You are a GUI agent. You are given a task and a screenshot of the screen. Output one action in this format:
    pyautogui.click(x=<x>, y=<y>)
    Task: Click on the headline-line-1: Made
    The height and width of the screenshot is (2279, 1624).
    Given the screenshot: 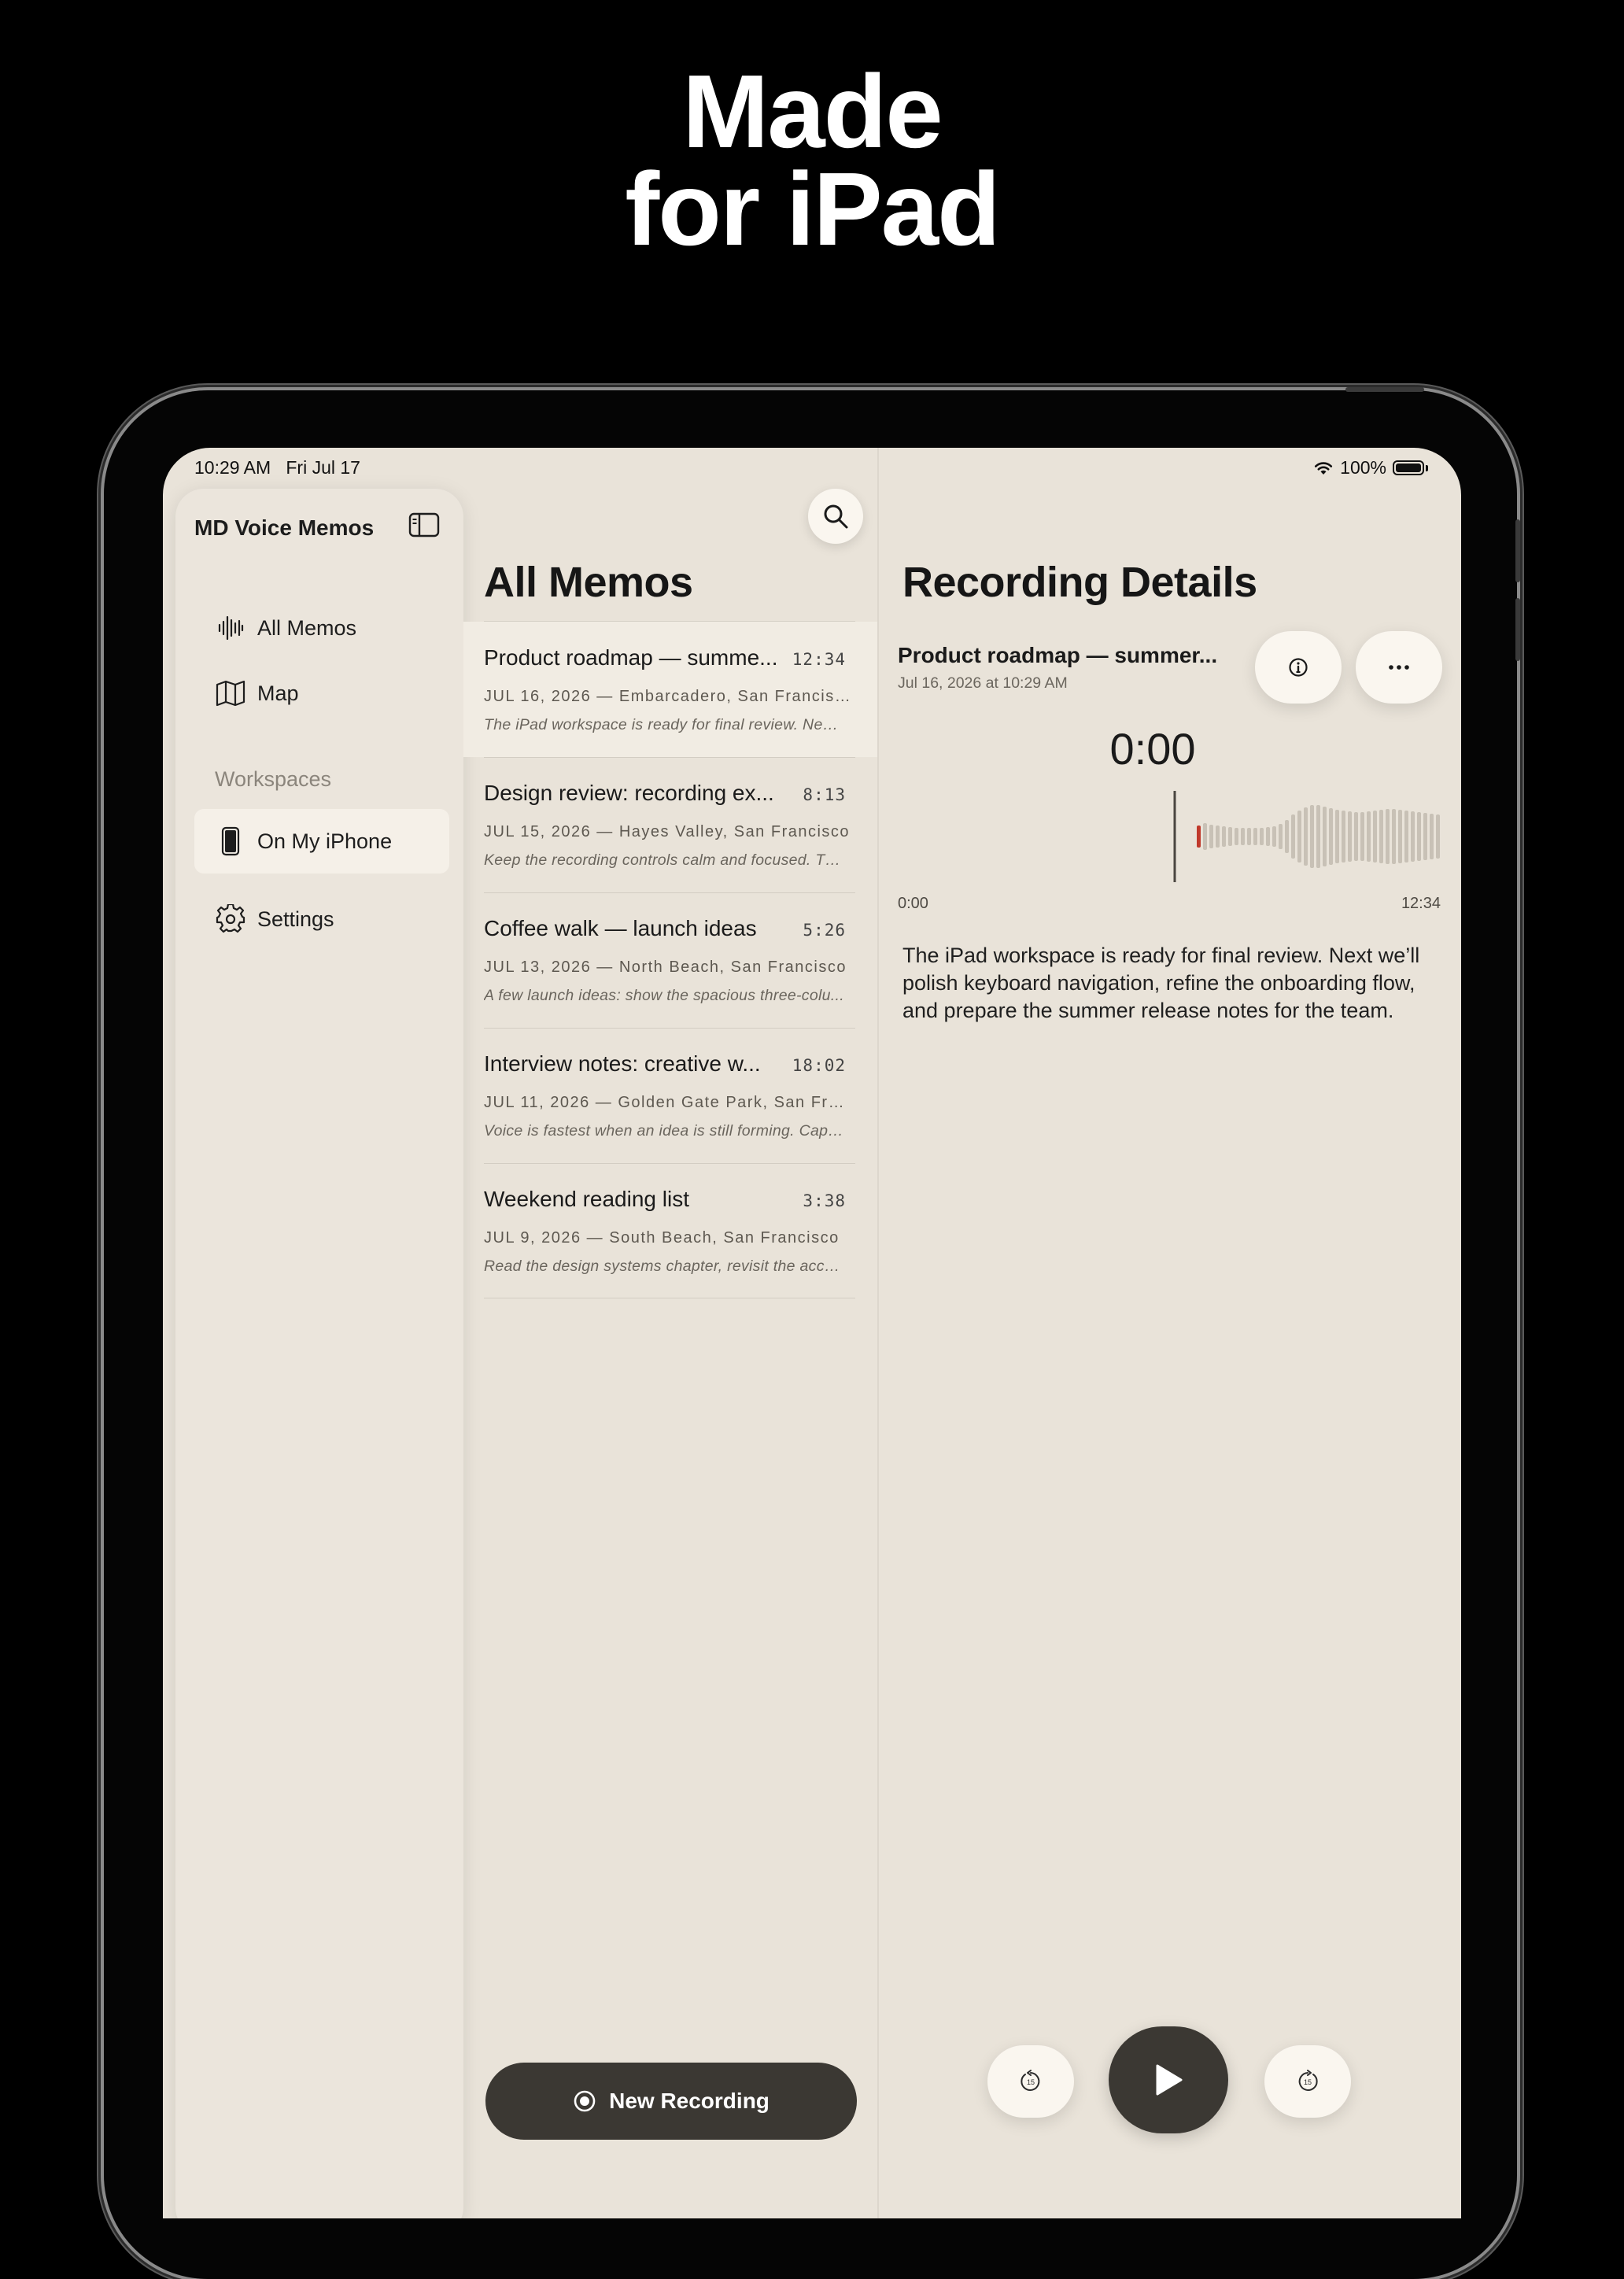 What is the action you would take?
    pyautogui.click(x=812, y=111)
    